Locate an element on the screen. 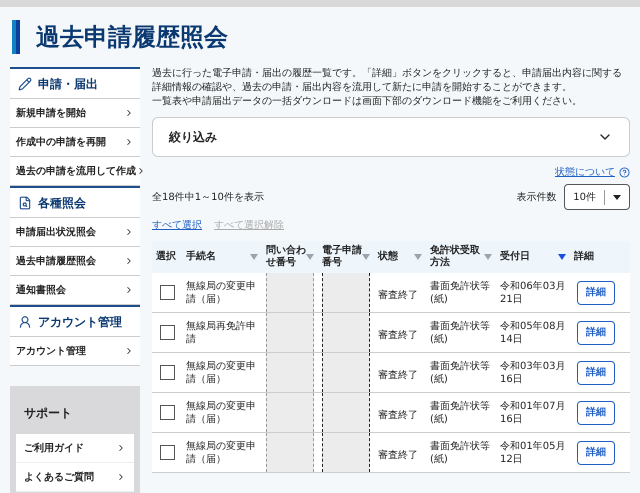 The height and width of the screenshot is (493, 640). dropdown-caret-icon is located at coordinates (617, 197).